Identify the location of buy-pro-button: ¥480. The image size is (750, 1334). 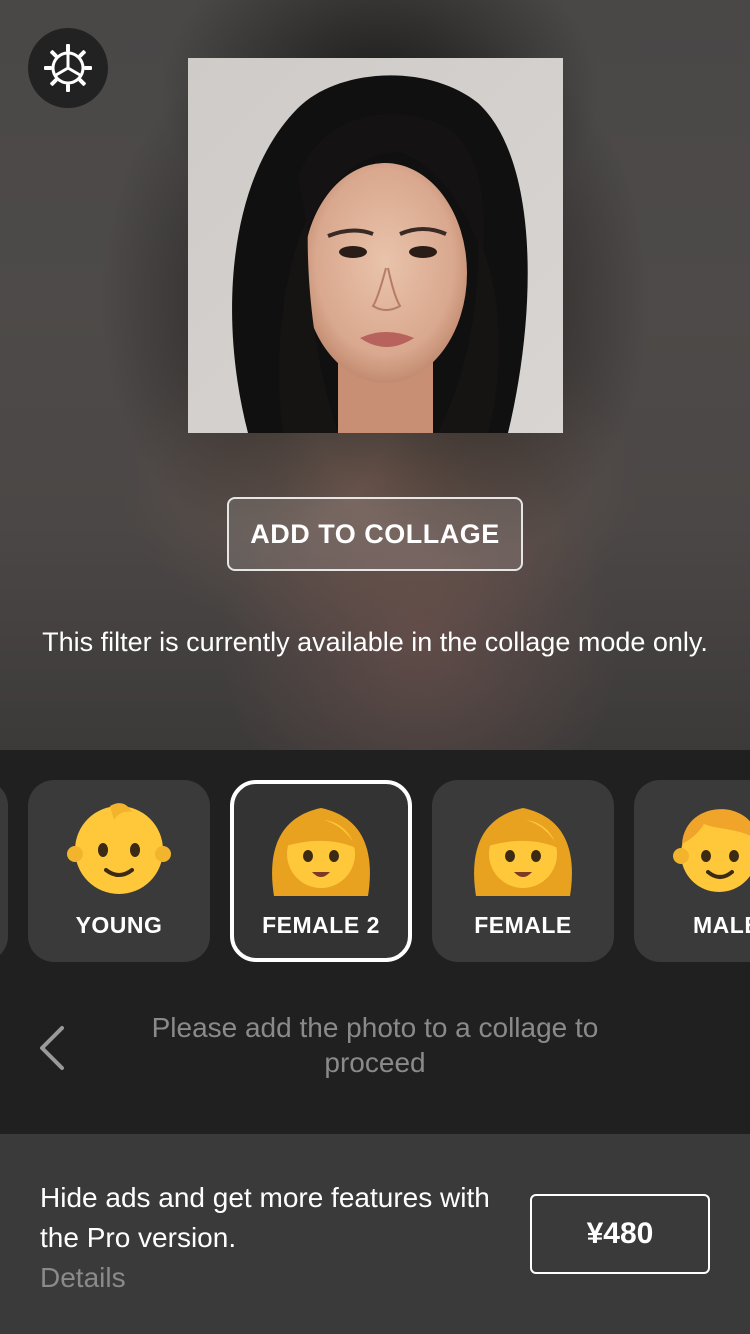
(620, 1234).